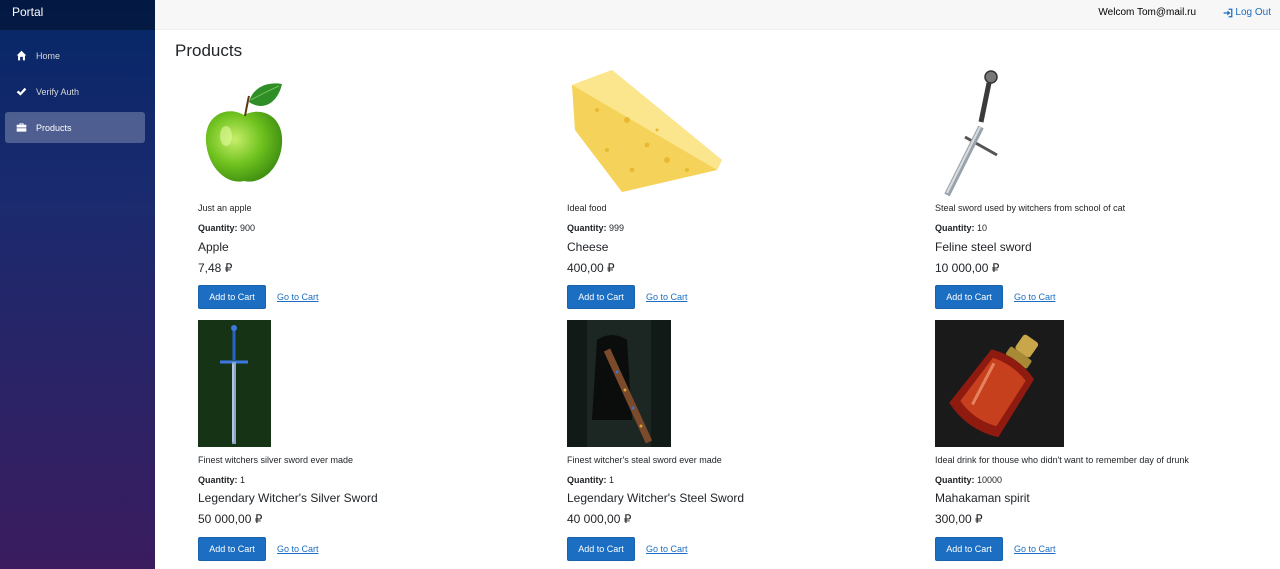 The width and height of the screenshot is (1280, 569). Describe the element at coordinates (1147, 12) in the screenshot. I see `welcome-text: Welcom Tom@mail.ru` at that location.